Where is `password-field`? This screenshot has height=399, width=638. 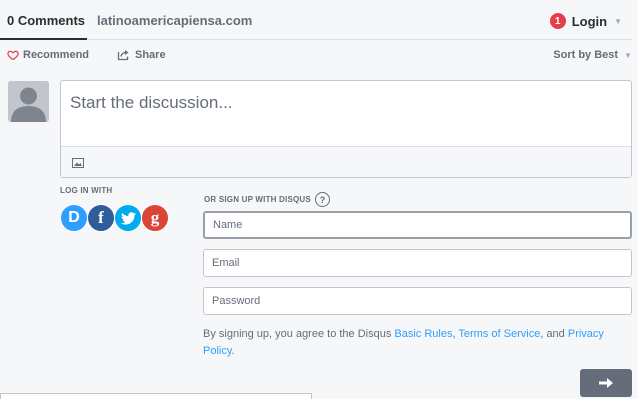
password-field is located at coordinates (417, 301).